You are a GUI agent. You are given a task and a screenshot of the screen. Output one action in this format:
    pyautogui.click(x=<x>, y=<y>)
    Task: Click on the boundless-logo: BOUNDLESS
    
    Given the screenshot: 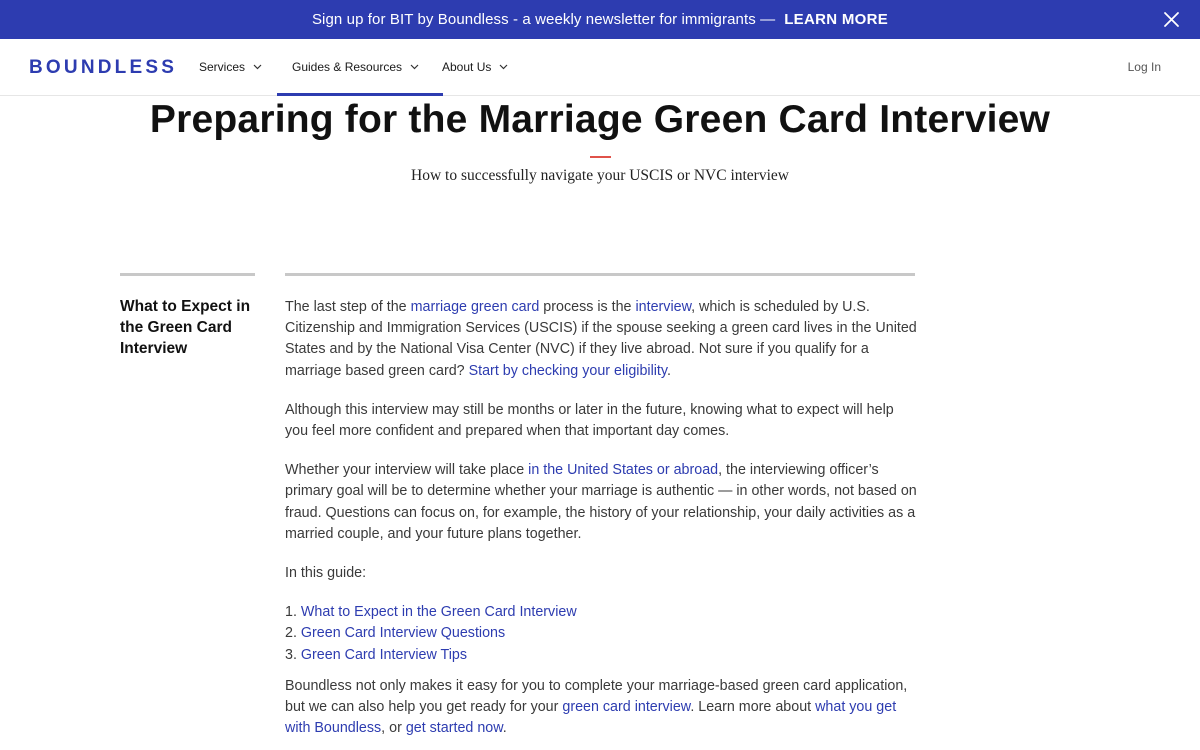 What is the action you would take?
    pyautogui.click(x=103, y=68)
    